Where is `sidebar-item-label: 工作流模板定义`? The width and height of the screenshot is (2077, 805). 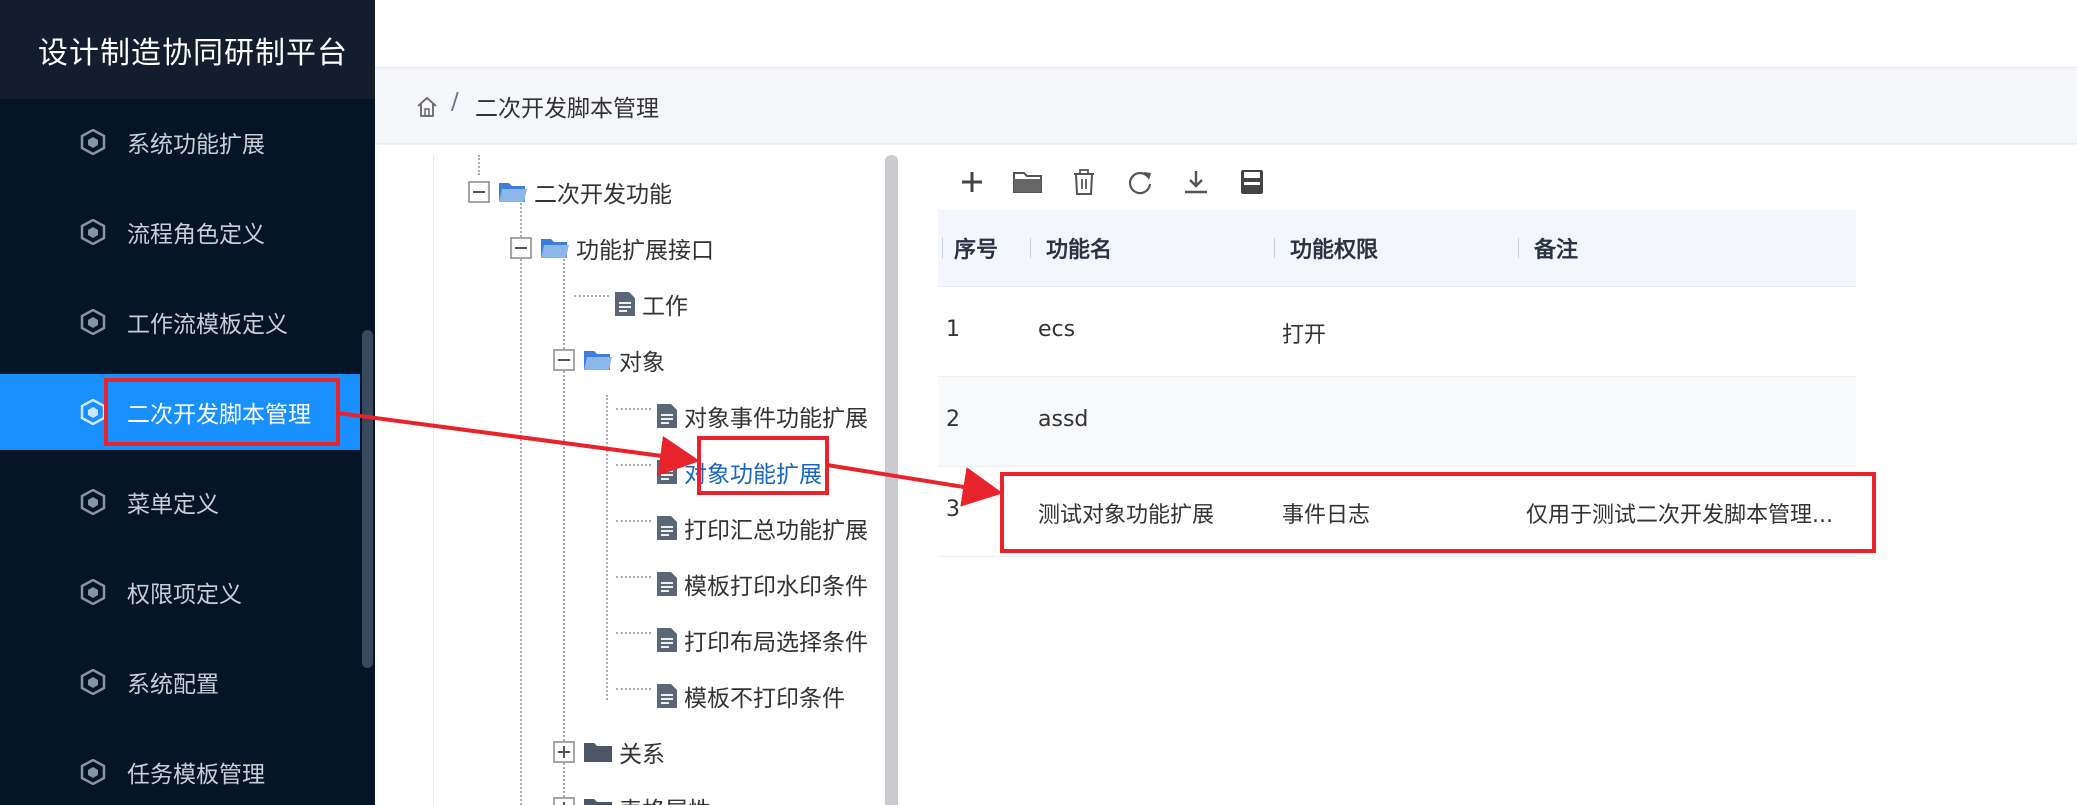 sidebar-item-label: 工作流模板定义 is located at coordinates (207, 325).